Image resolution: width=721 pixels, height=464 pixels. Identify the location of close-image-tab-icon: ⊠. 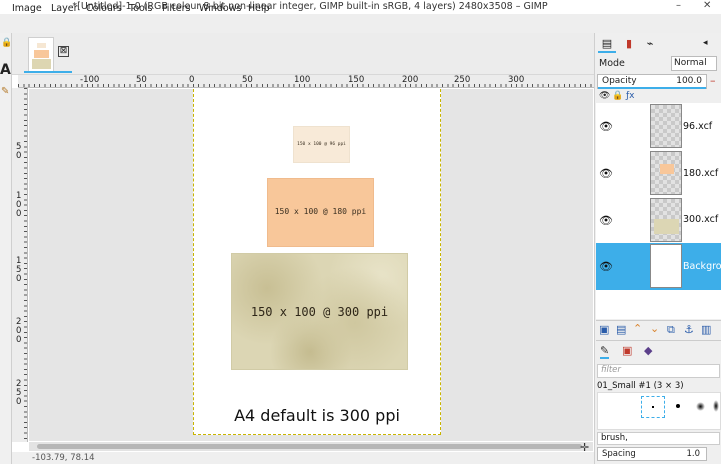
(63, 51).